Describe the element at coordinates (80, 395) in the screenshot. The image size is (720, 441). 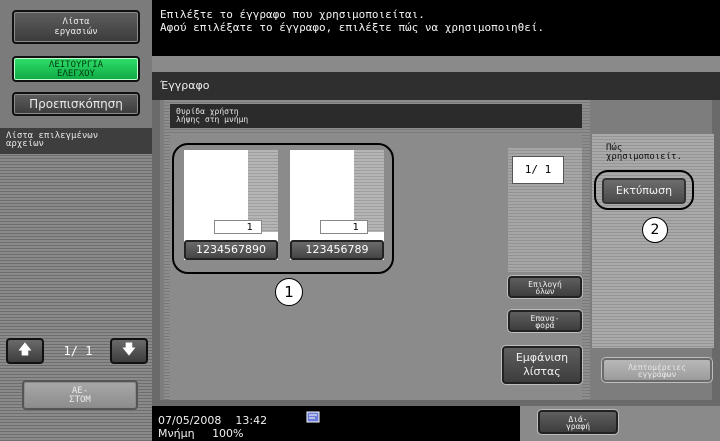
I see `delete-button: ΑΕ- ΣΤΟΜ` at that location.